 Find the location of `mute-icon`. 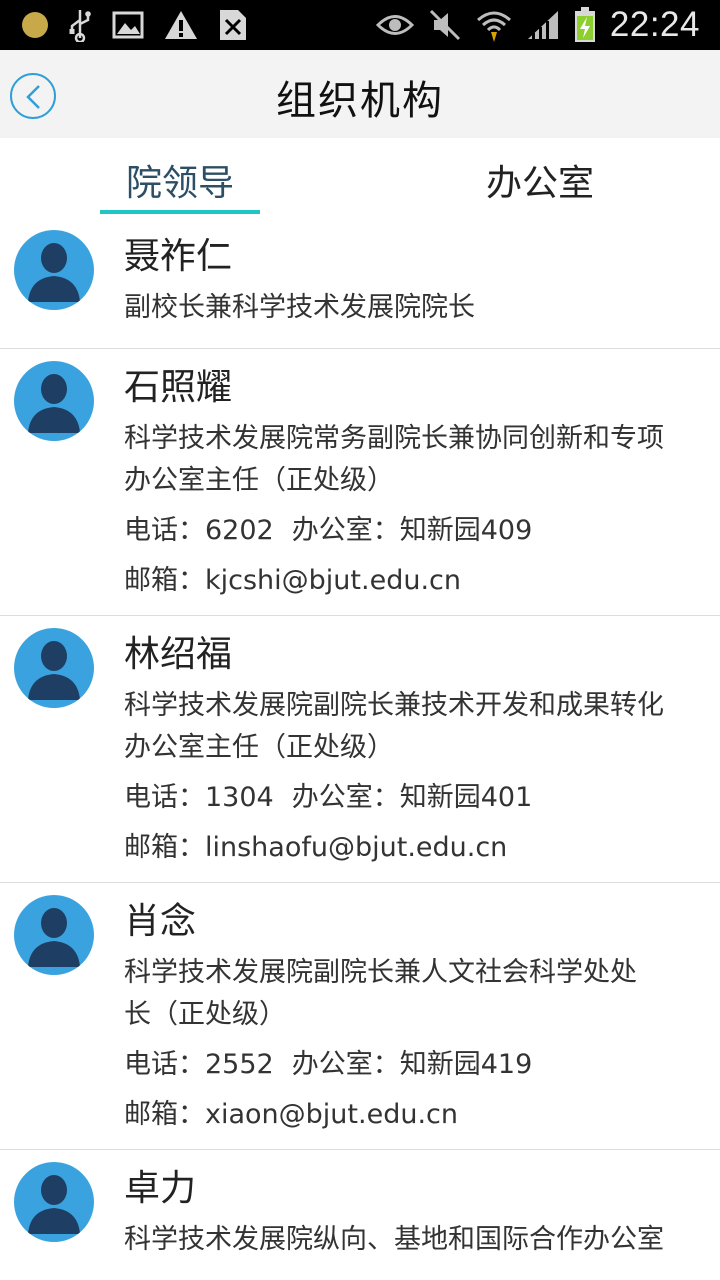

mute-icon is located at coordinates (444, 25).